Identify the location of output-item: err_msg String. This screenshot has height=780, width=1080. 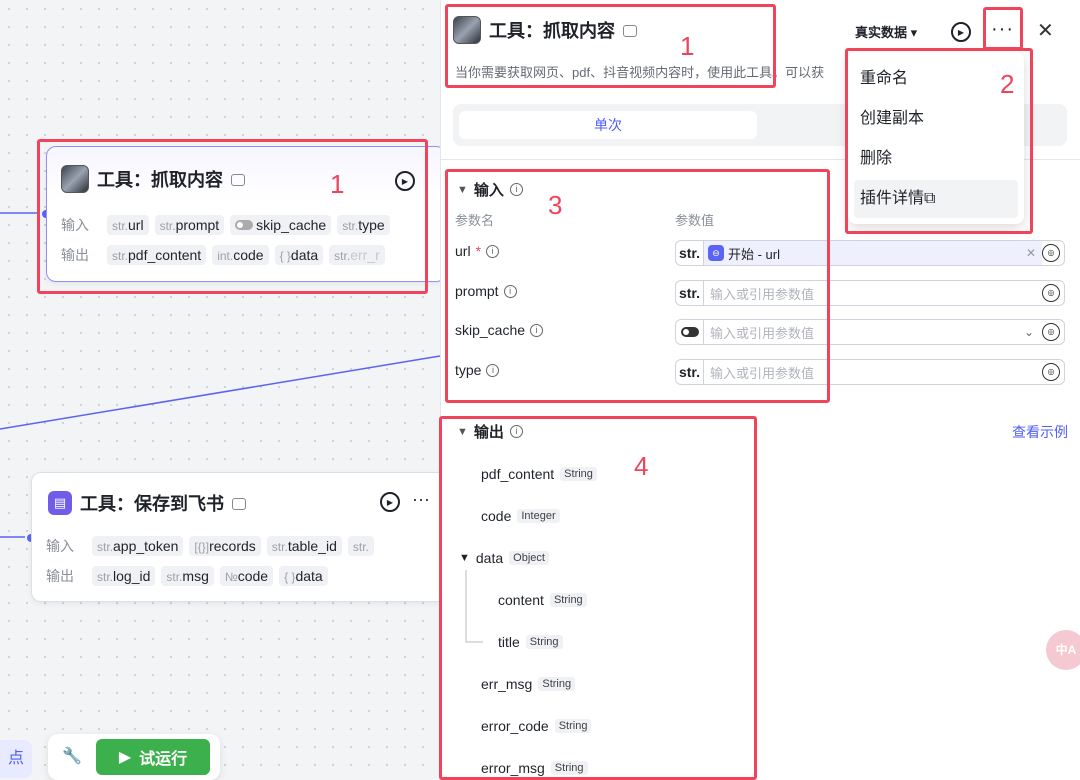
(528, 684).